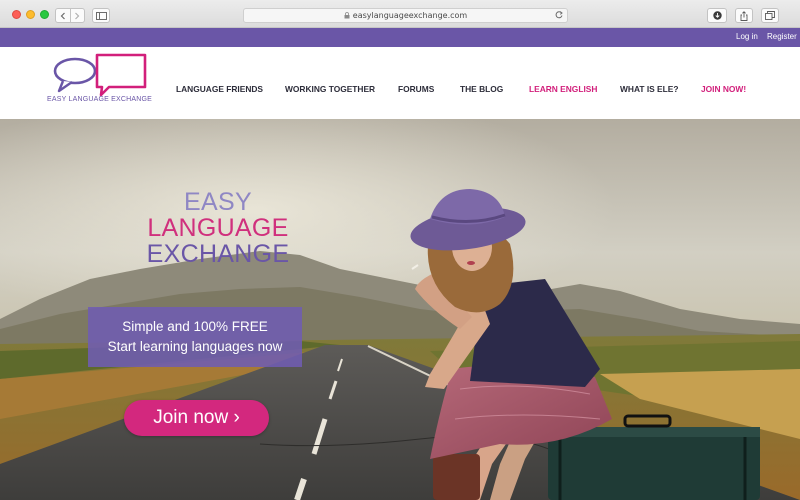 This screenshot has height=500, width=800. I want to click on join-now-button: Join now ›, so click(196, 418).